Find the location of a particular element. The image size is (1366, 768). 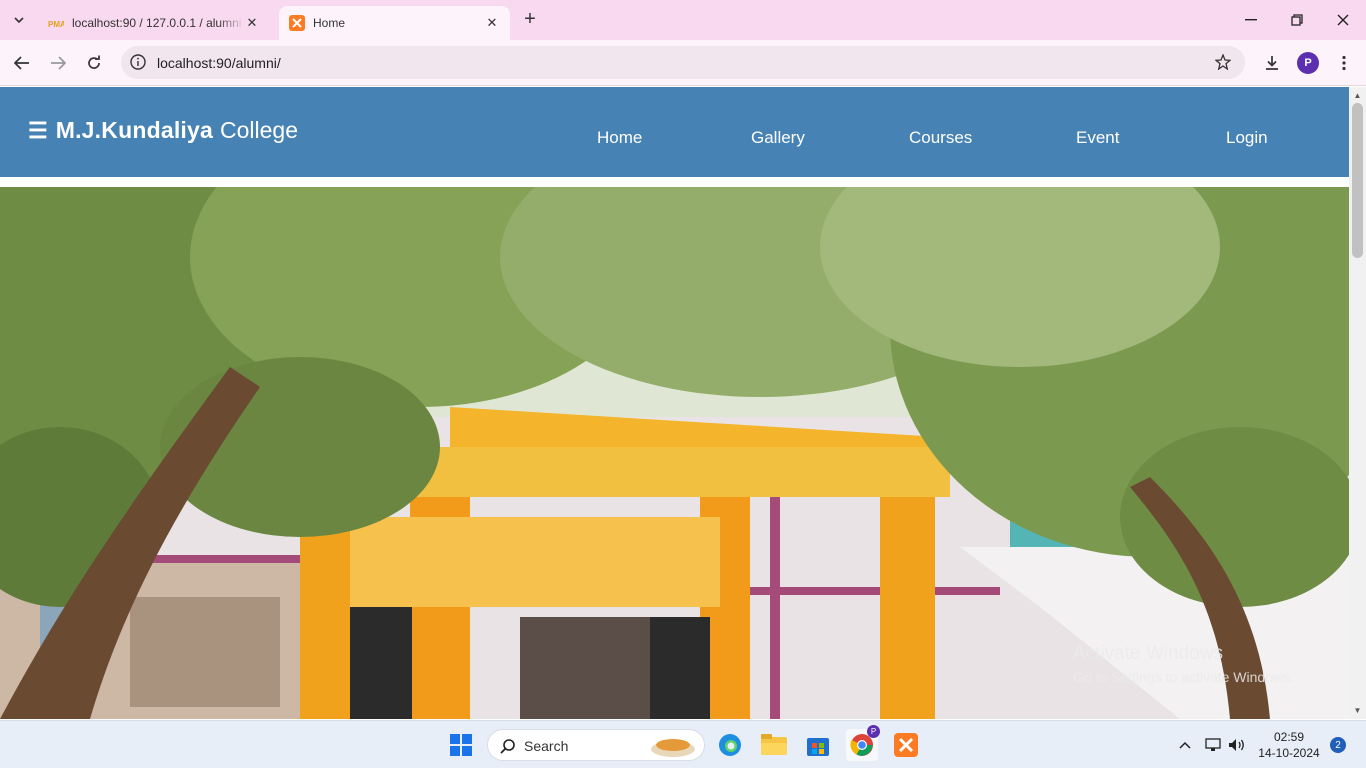

tray-chevron-up-icon is located at coordinates (1185, 745).